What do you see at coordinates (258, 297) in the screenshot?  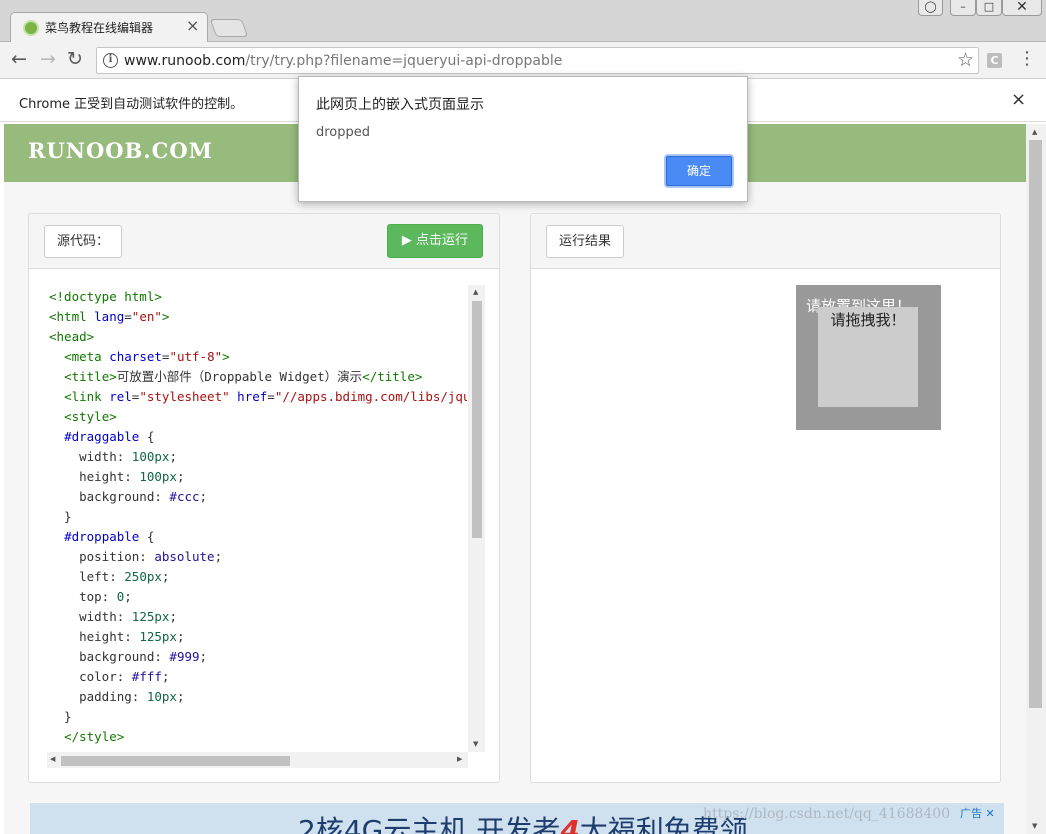 I see `code-line: <!doctype html>` at bounding box center [258, 297].